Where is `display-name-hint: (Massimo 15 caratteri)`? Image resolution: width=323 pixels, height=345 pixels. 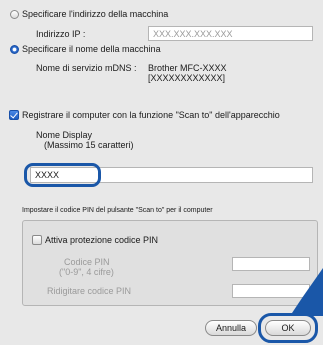
display-name-hint: (Massimo 15 caratteri) is located at coordinates (89, 145).